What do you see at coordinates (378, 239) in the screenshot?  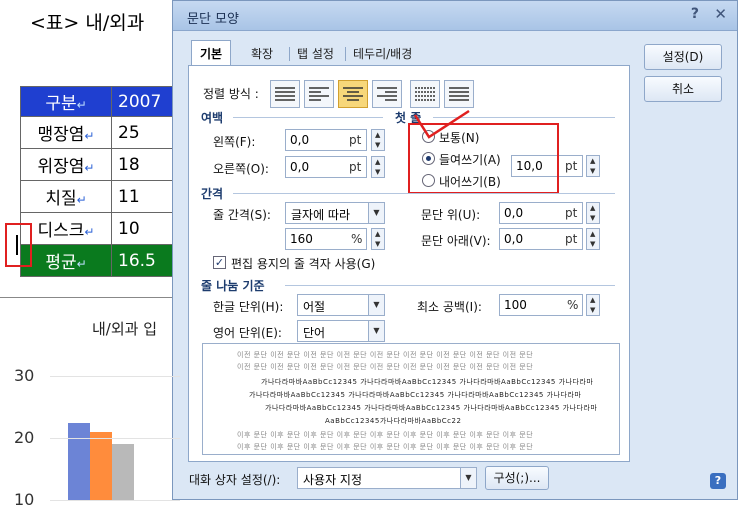 I see `line-spacing-spinner: ▲ ▼` at bounding box center [378, 239].